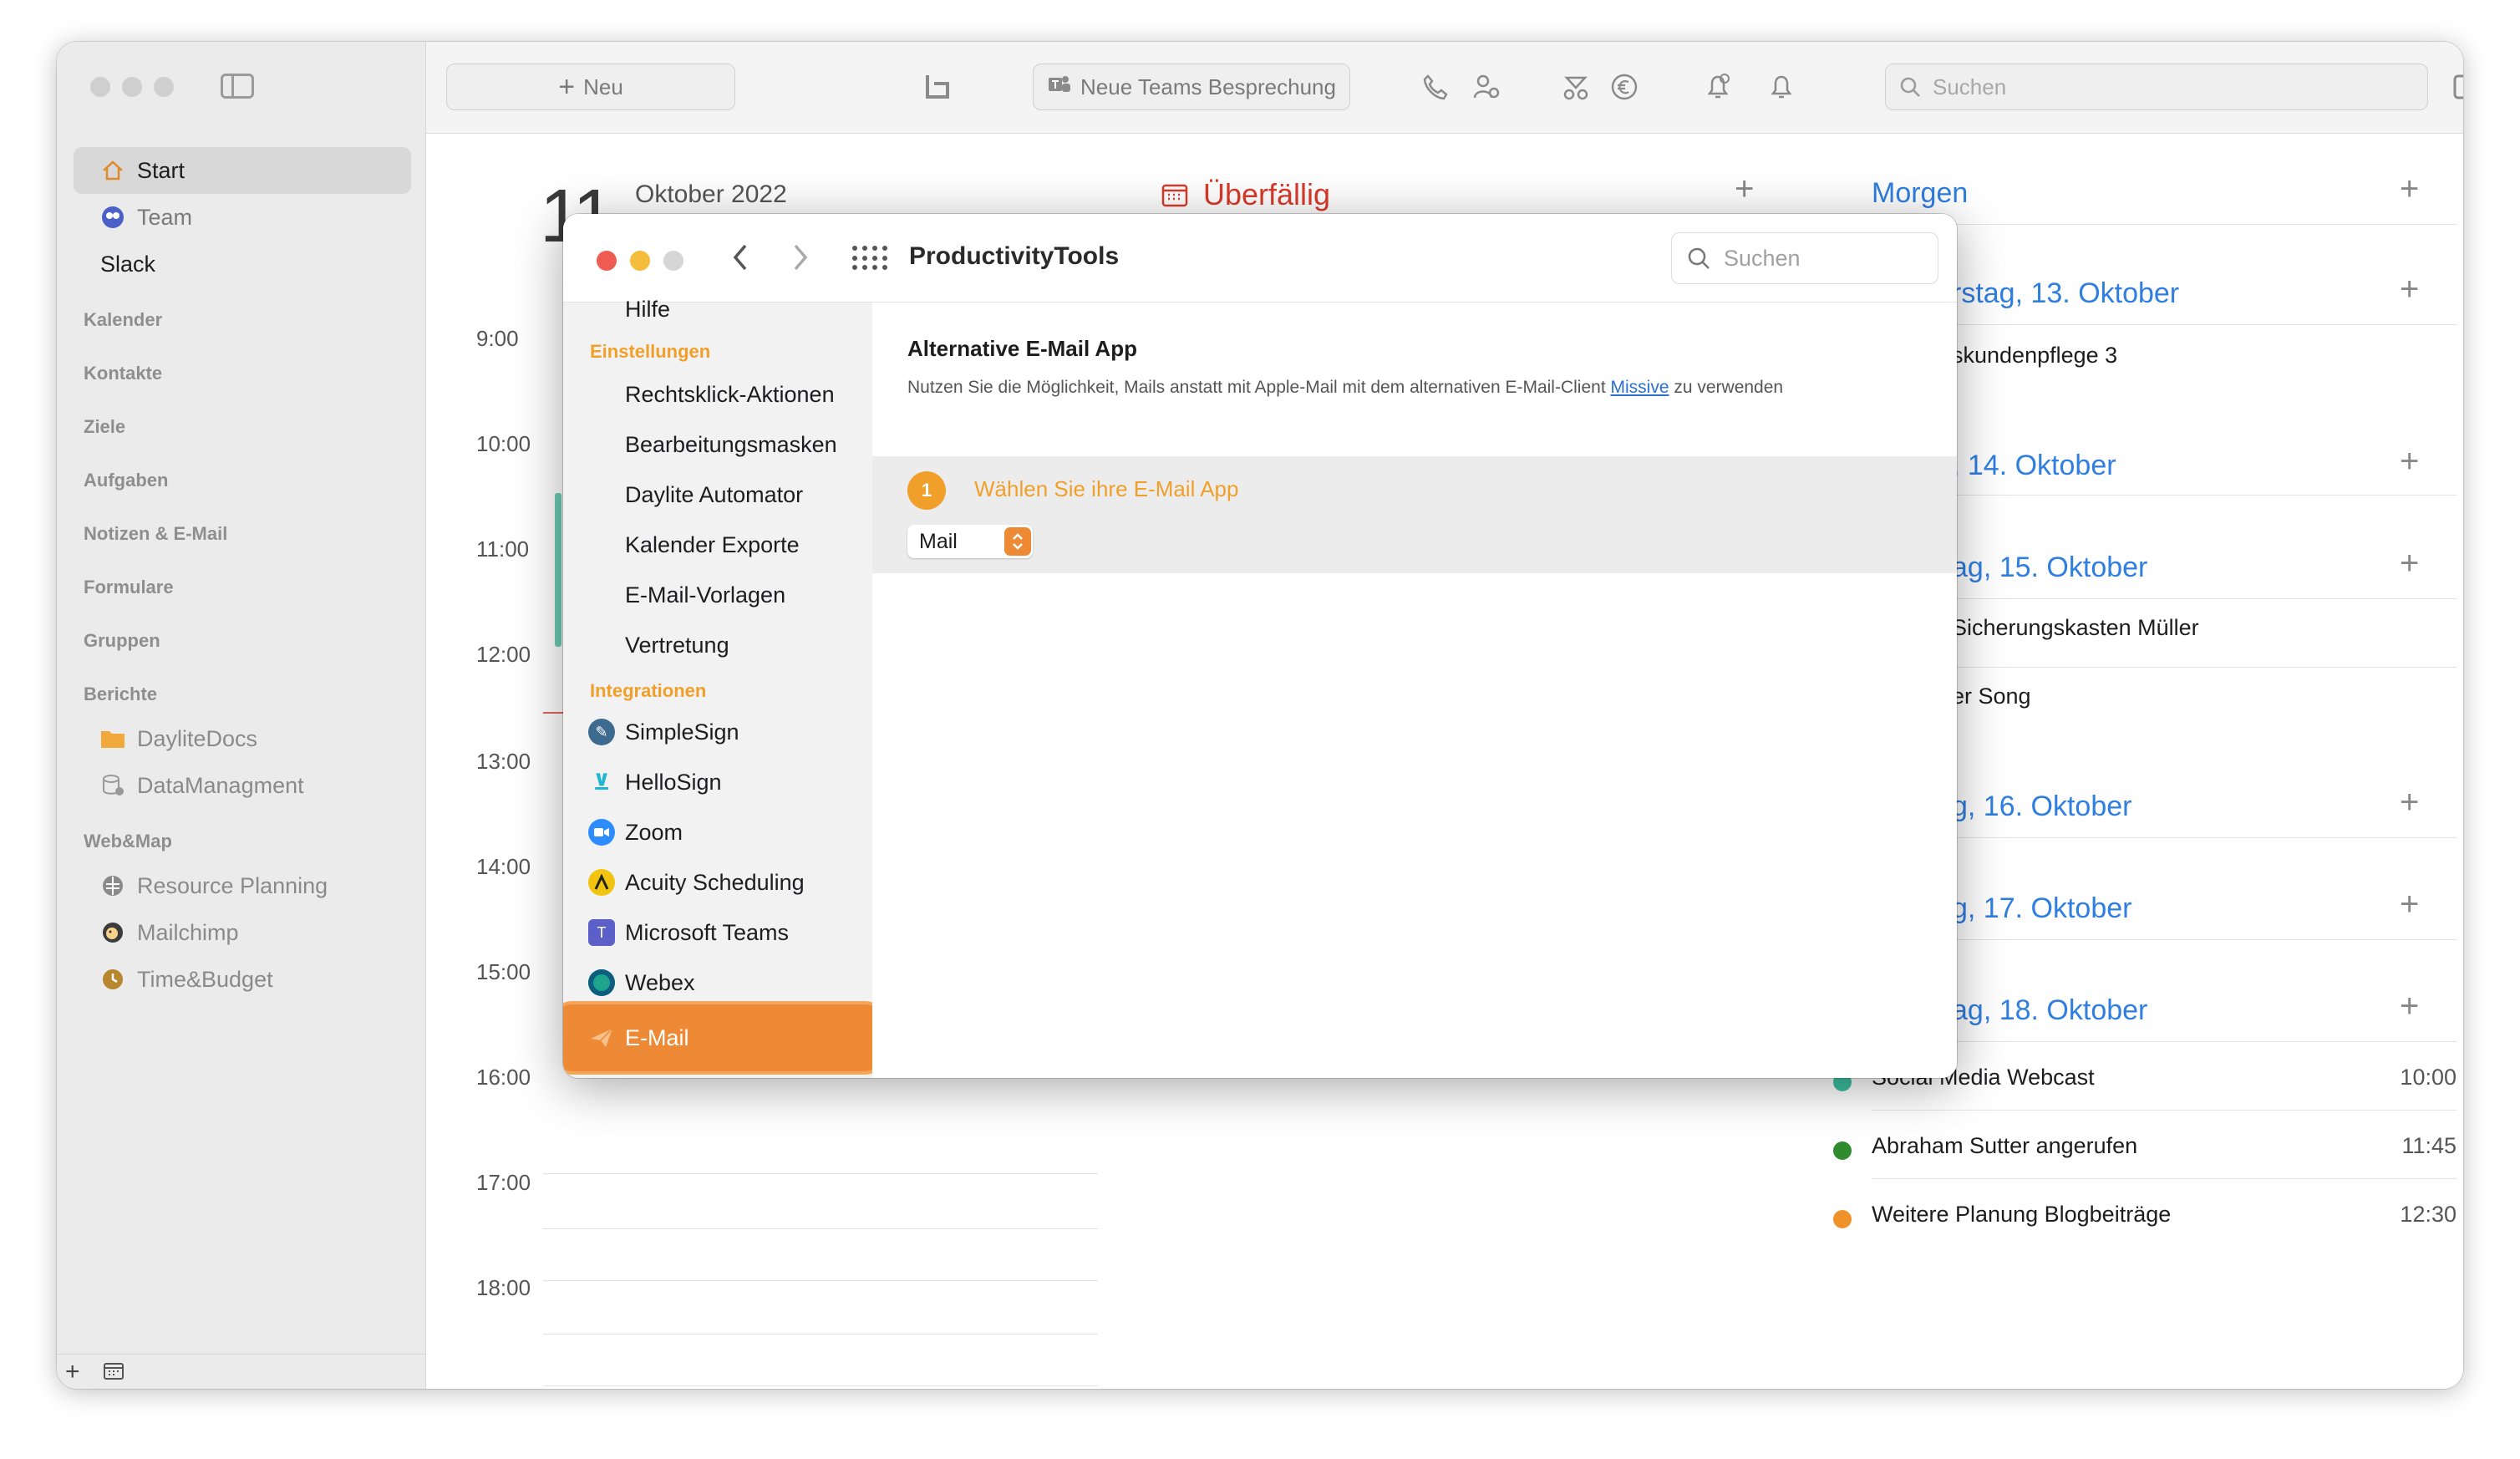  I want to click on sidebar-item-datamanagment: DataManagment, so click(242, 786).